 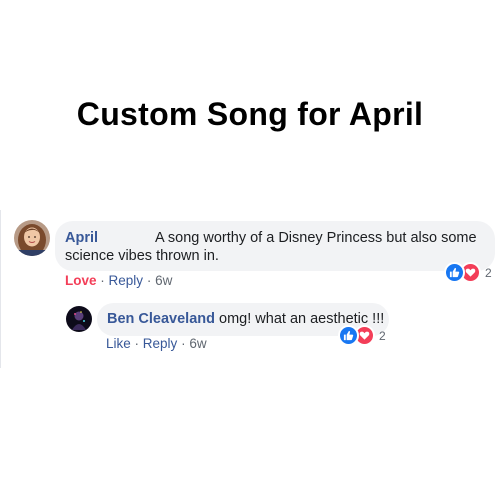 What do you see at coordinates (81, 238) in the screenshot?
I see `comment-author: April` at bounding box center [81, 238].